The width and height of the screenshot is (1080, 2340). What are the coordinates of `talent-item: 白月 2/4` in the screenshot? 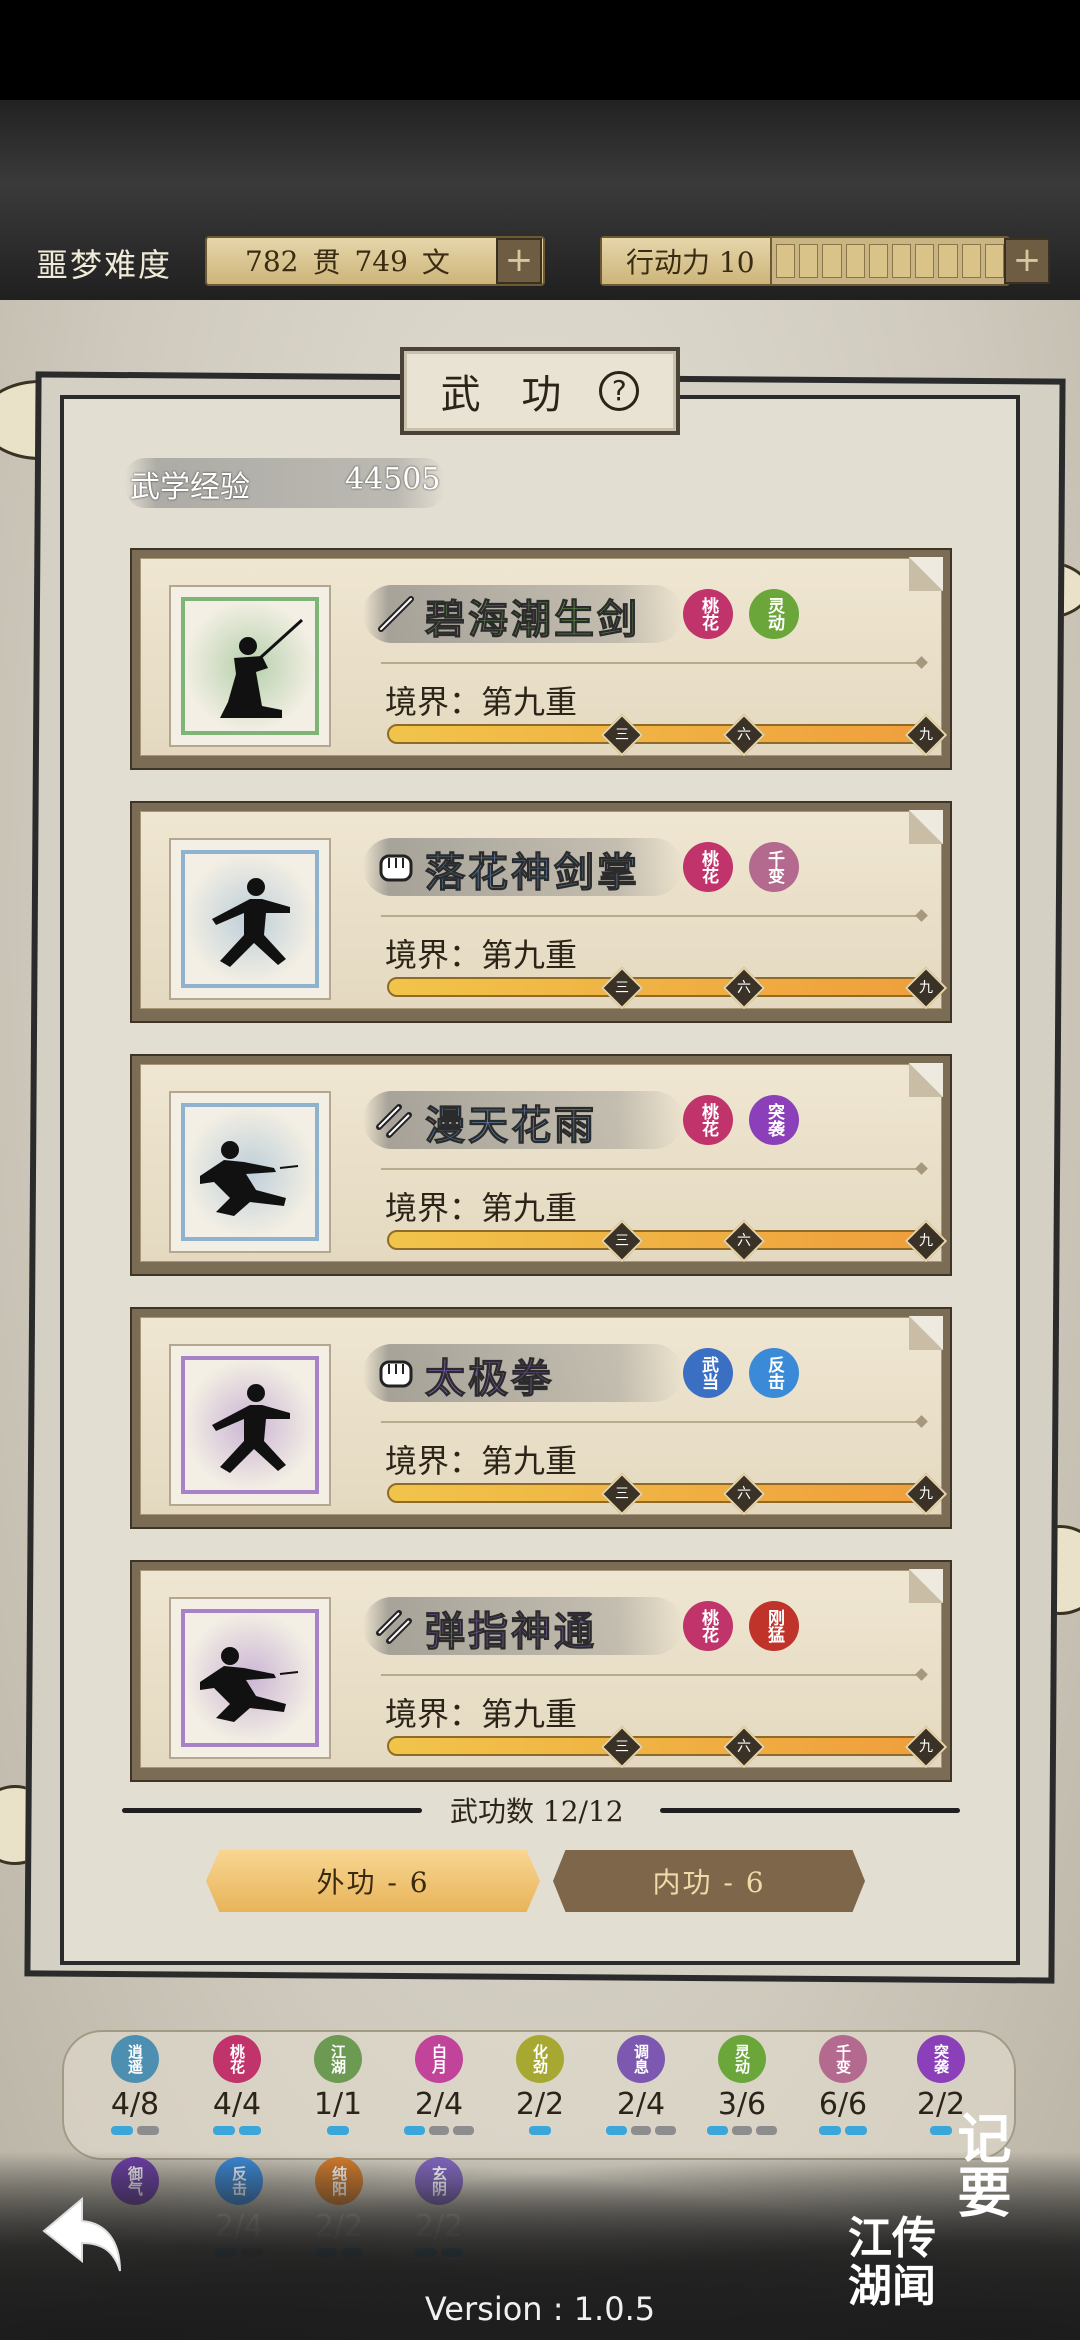 It's located at (439, 2085).